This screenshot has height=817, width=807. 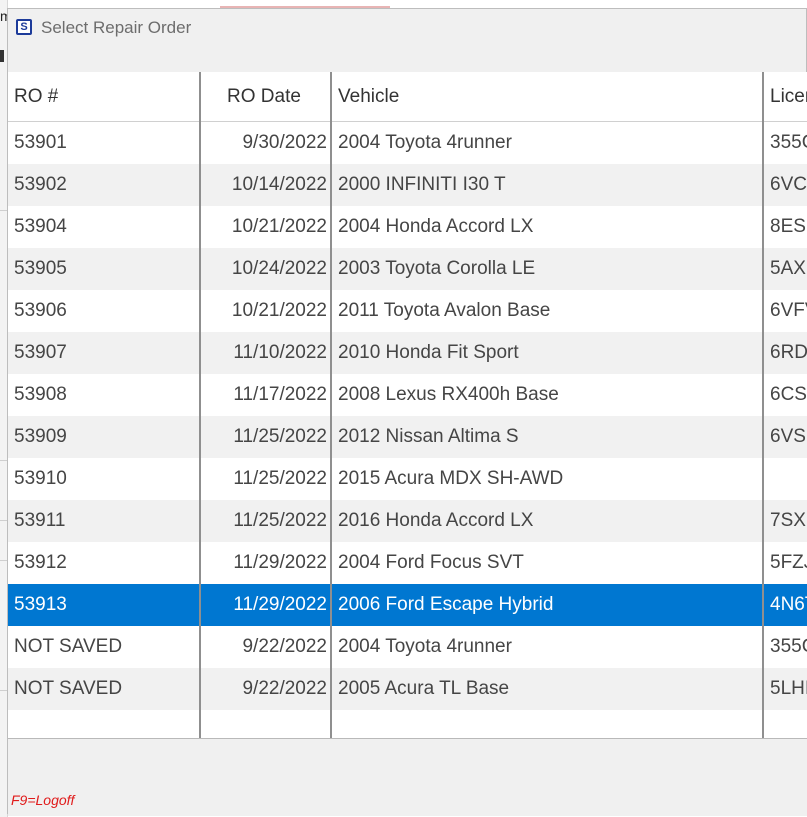 I want to click on ro-number-cell: 53904, so click(x=40, y=226).